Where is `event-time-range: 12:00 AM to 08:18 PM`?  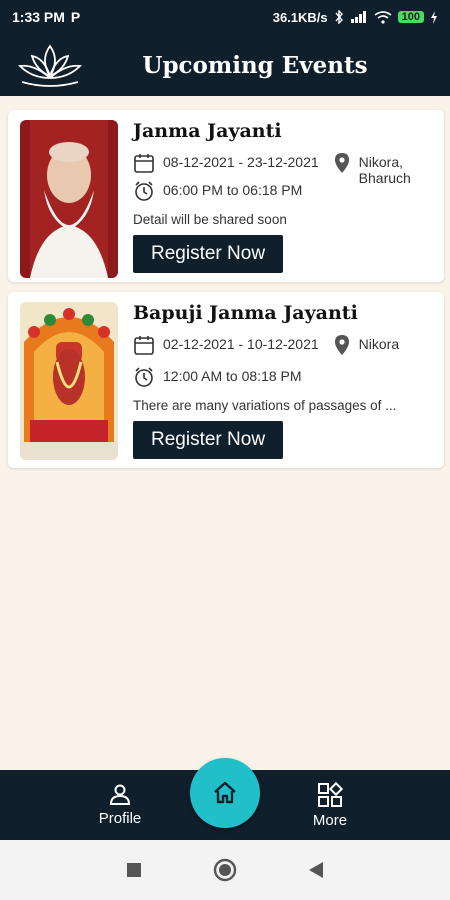 event-time-range: 12:00 AM to 08:18 PM is located at coordinates (232, 376).